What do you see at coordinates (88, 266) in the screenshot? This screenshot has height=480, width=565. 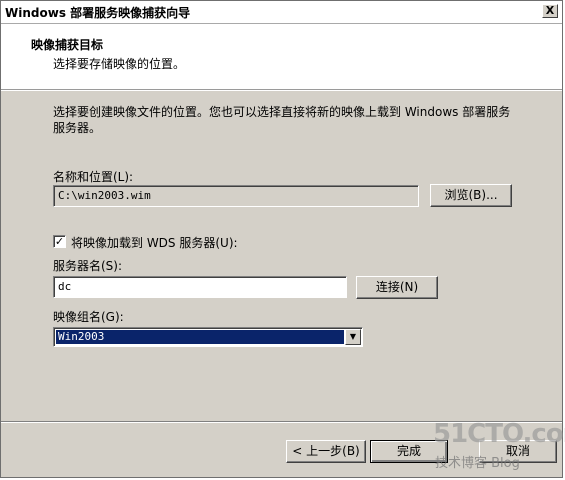 I see `server-name-label: 服务器名(S):` at bounding box center [88, 266].